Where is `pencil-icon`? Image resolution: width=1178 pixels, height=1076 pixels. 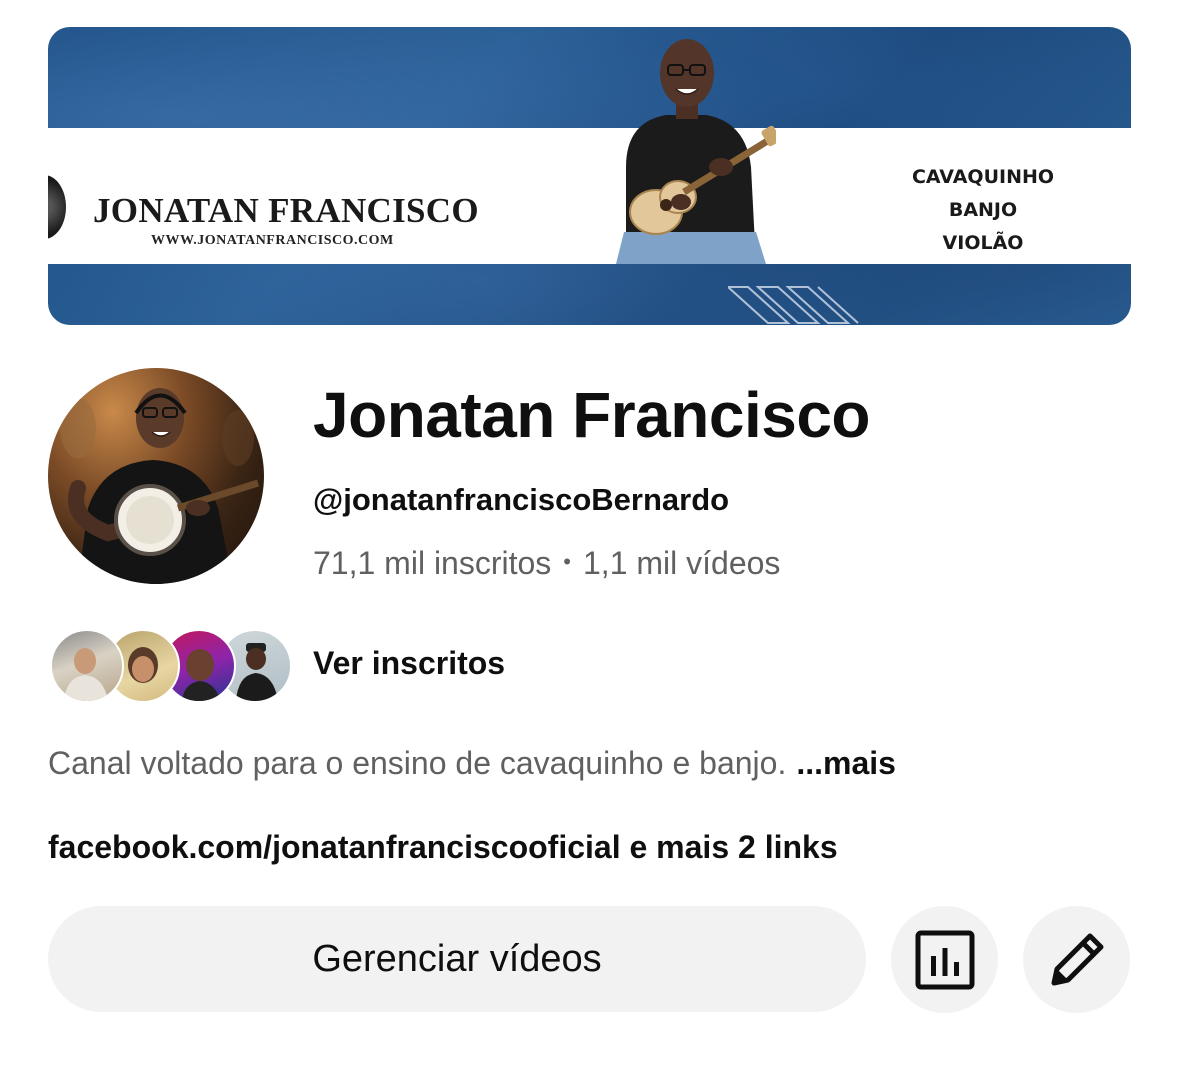
pencil-icon is located at coordinates (1077, 959).